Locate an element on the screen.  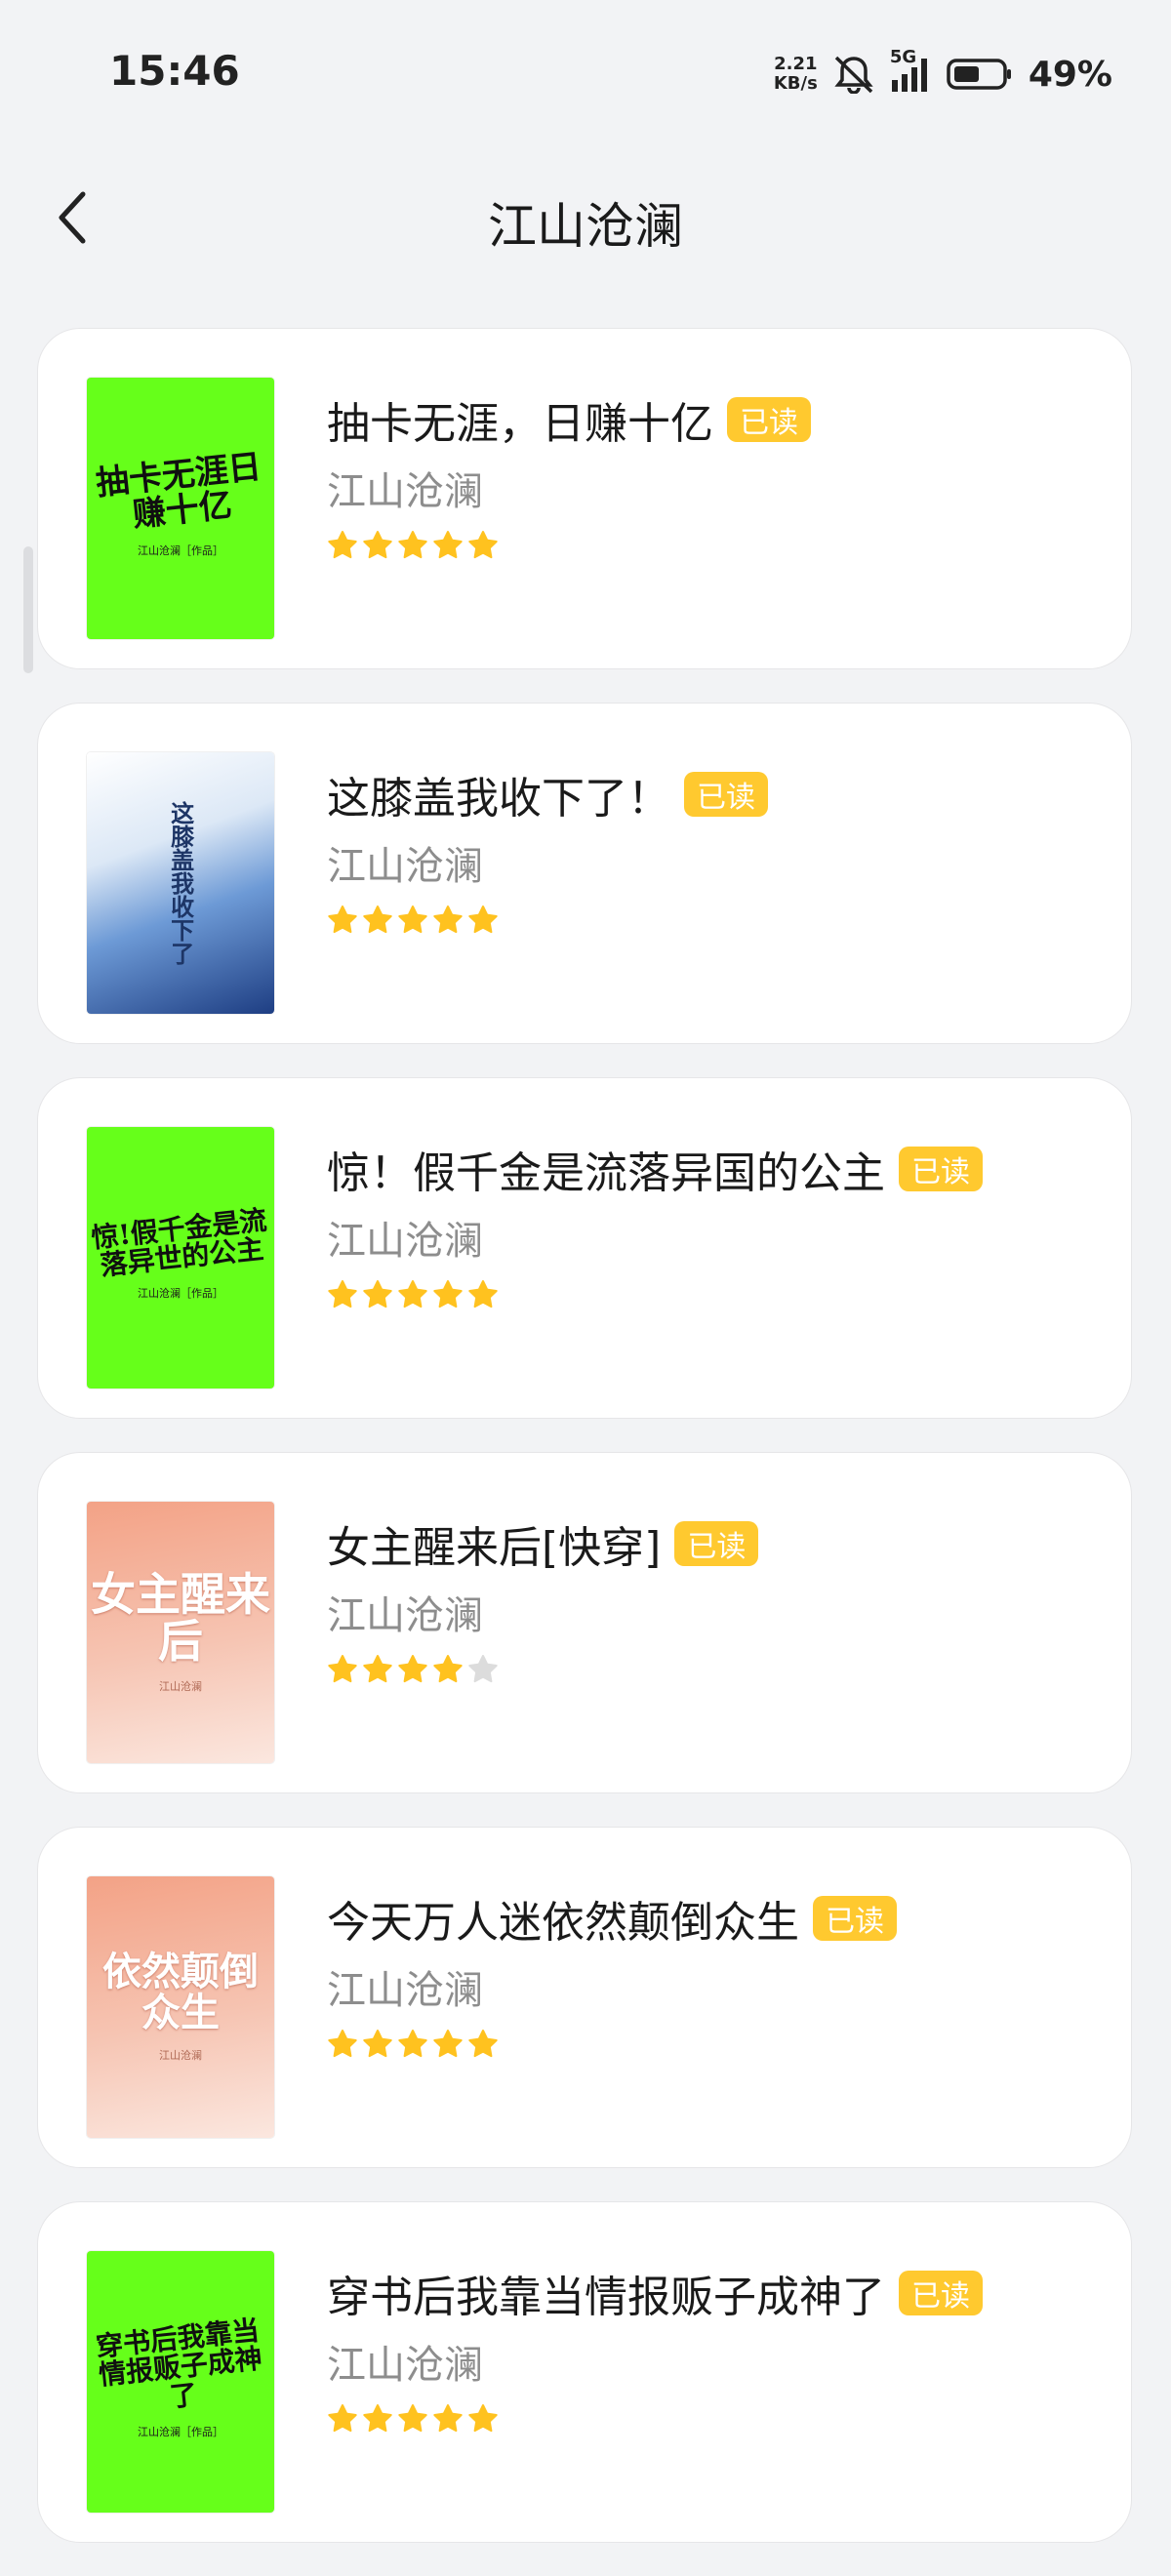
cover-title-text: 依然颠倒众生 is located at coordinates (180, 1992).